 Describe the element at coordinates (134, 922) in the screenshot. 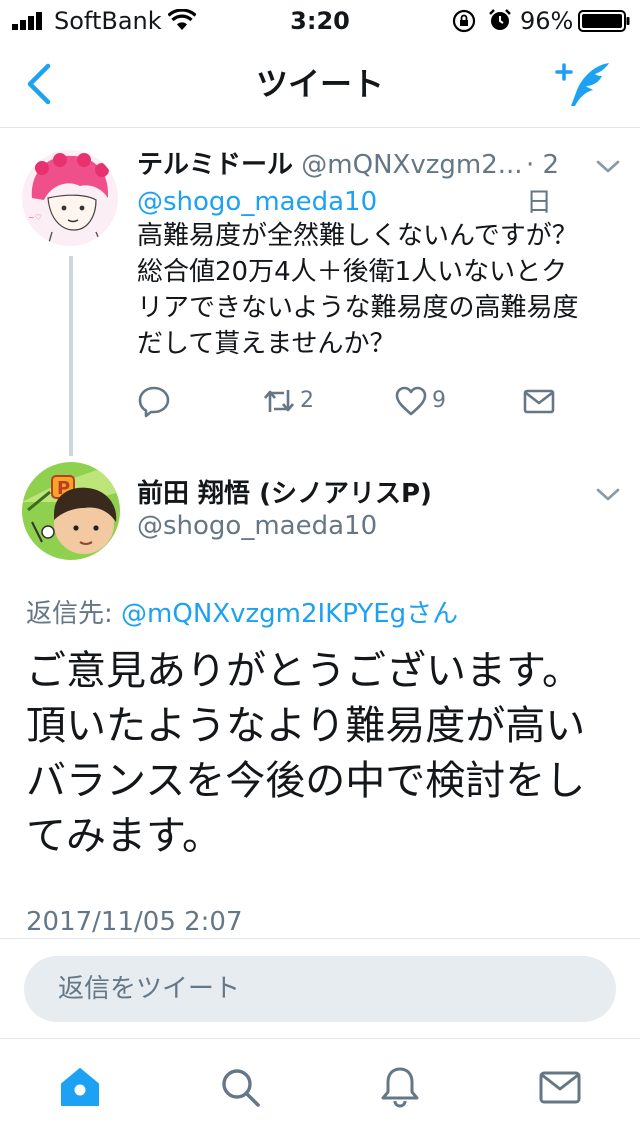

I see `tweet-timestamp: 2017/11/05 2:07` at that location.